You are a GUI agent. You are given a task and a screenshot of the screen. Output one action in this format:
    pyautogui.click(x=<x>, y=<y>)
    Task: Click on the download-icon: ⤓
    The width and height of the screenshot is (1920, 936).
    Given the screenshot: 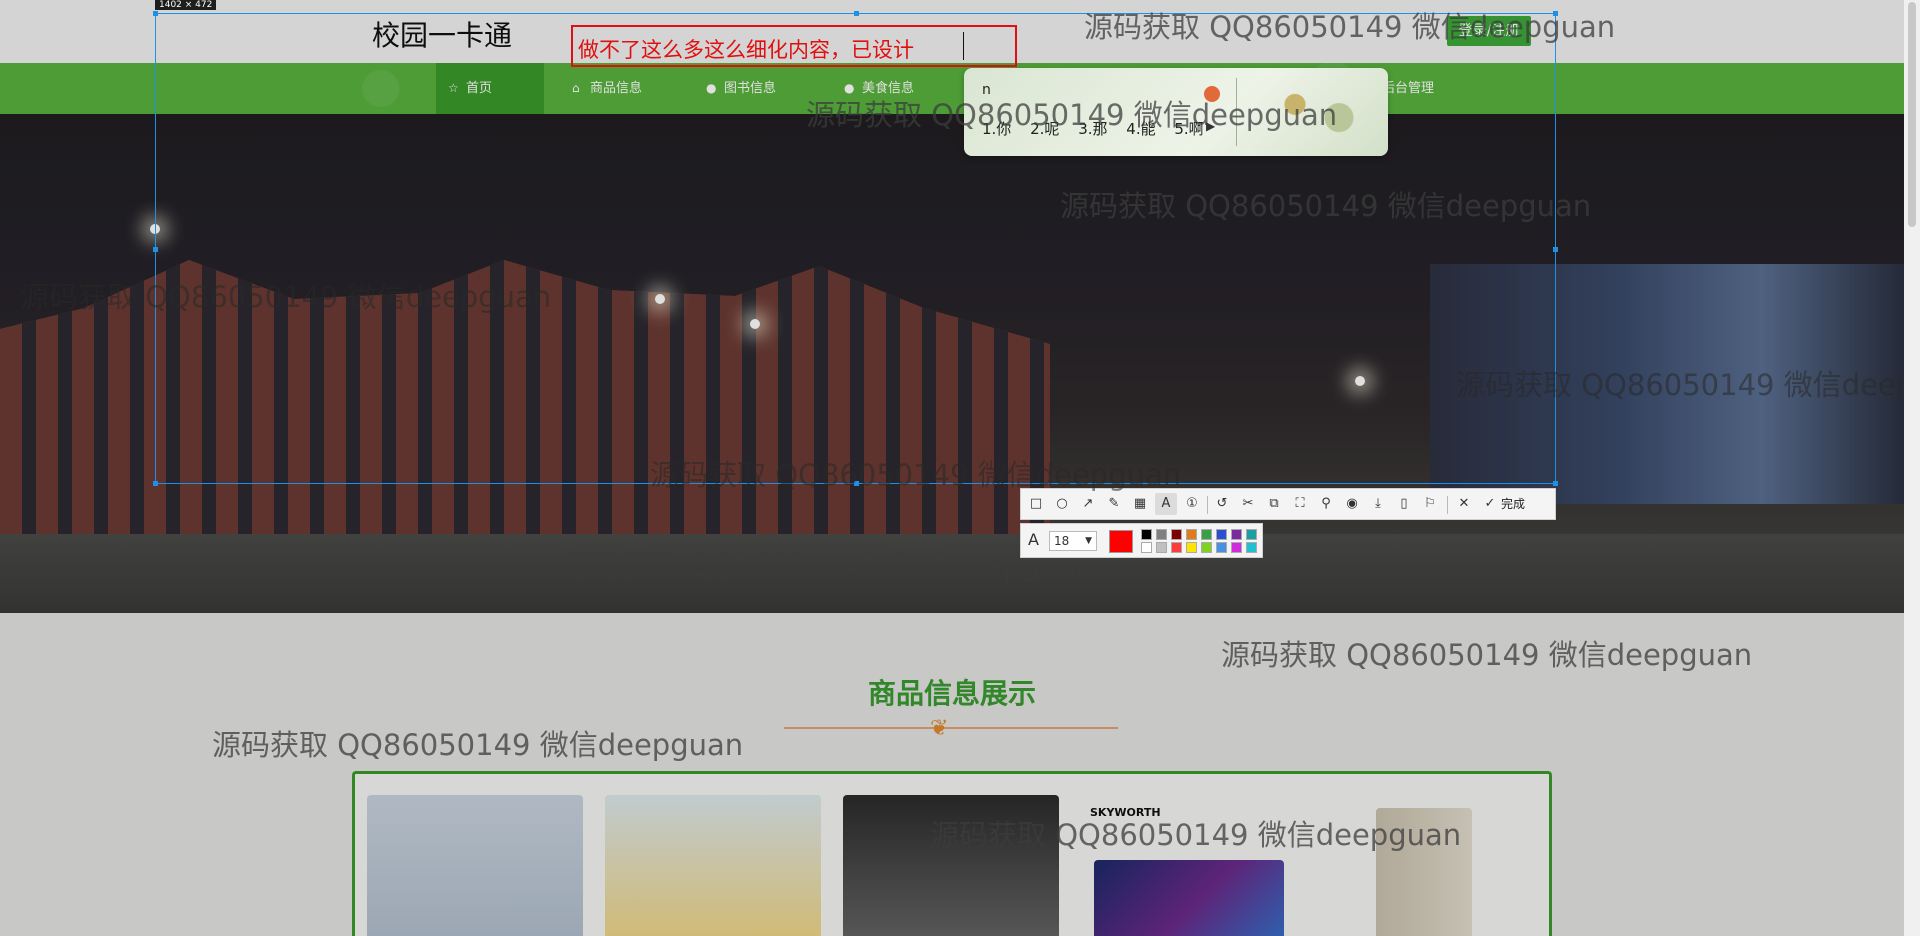 What is the action you would take?
    pyautogui.click(x=1378, y=504)
    